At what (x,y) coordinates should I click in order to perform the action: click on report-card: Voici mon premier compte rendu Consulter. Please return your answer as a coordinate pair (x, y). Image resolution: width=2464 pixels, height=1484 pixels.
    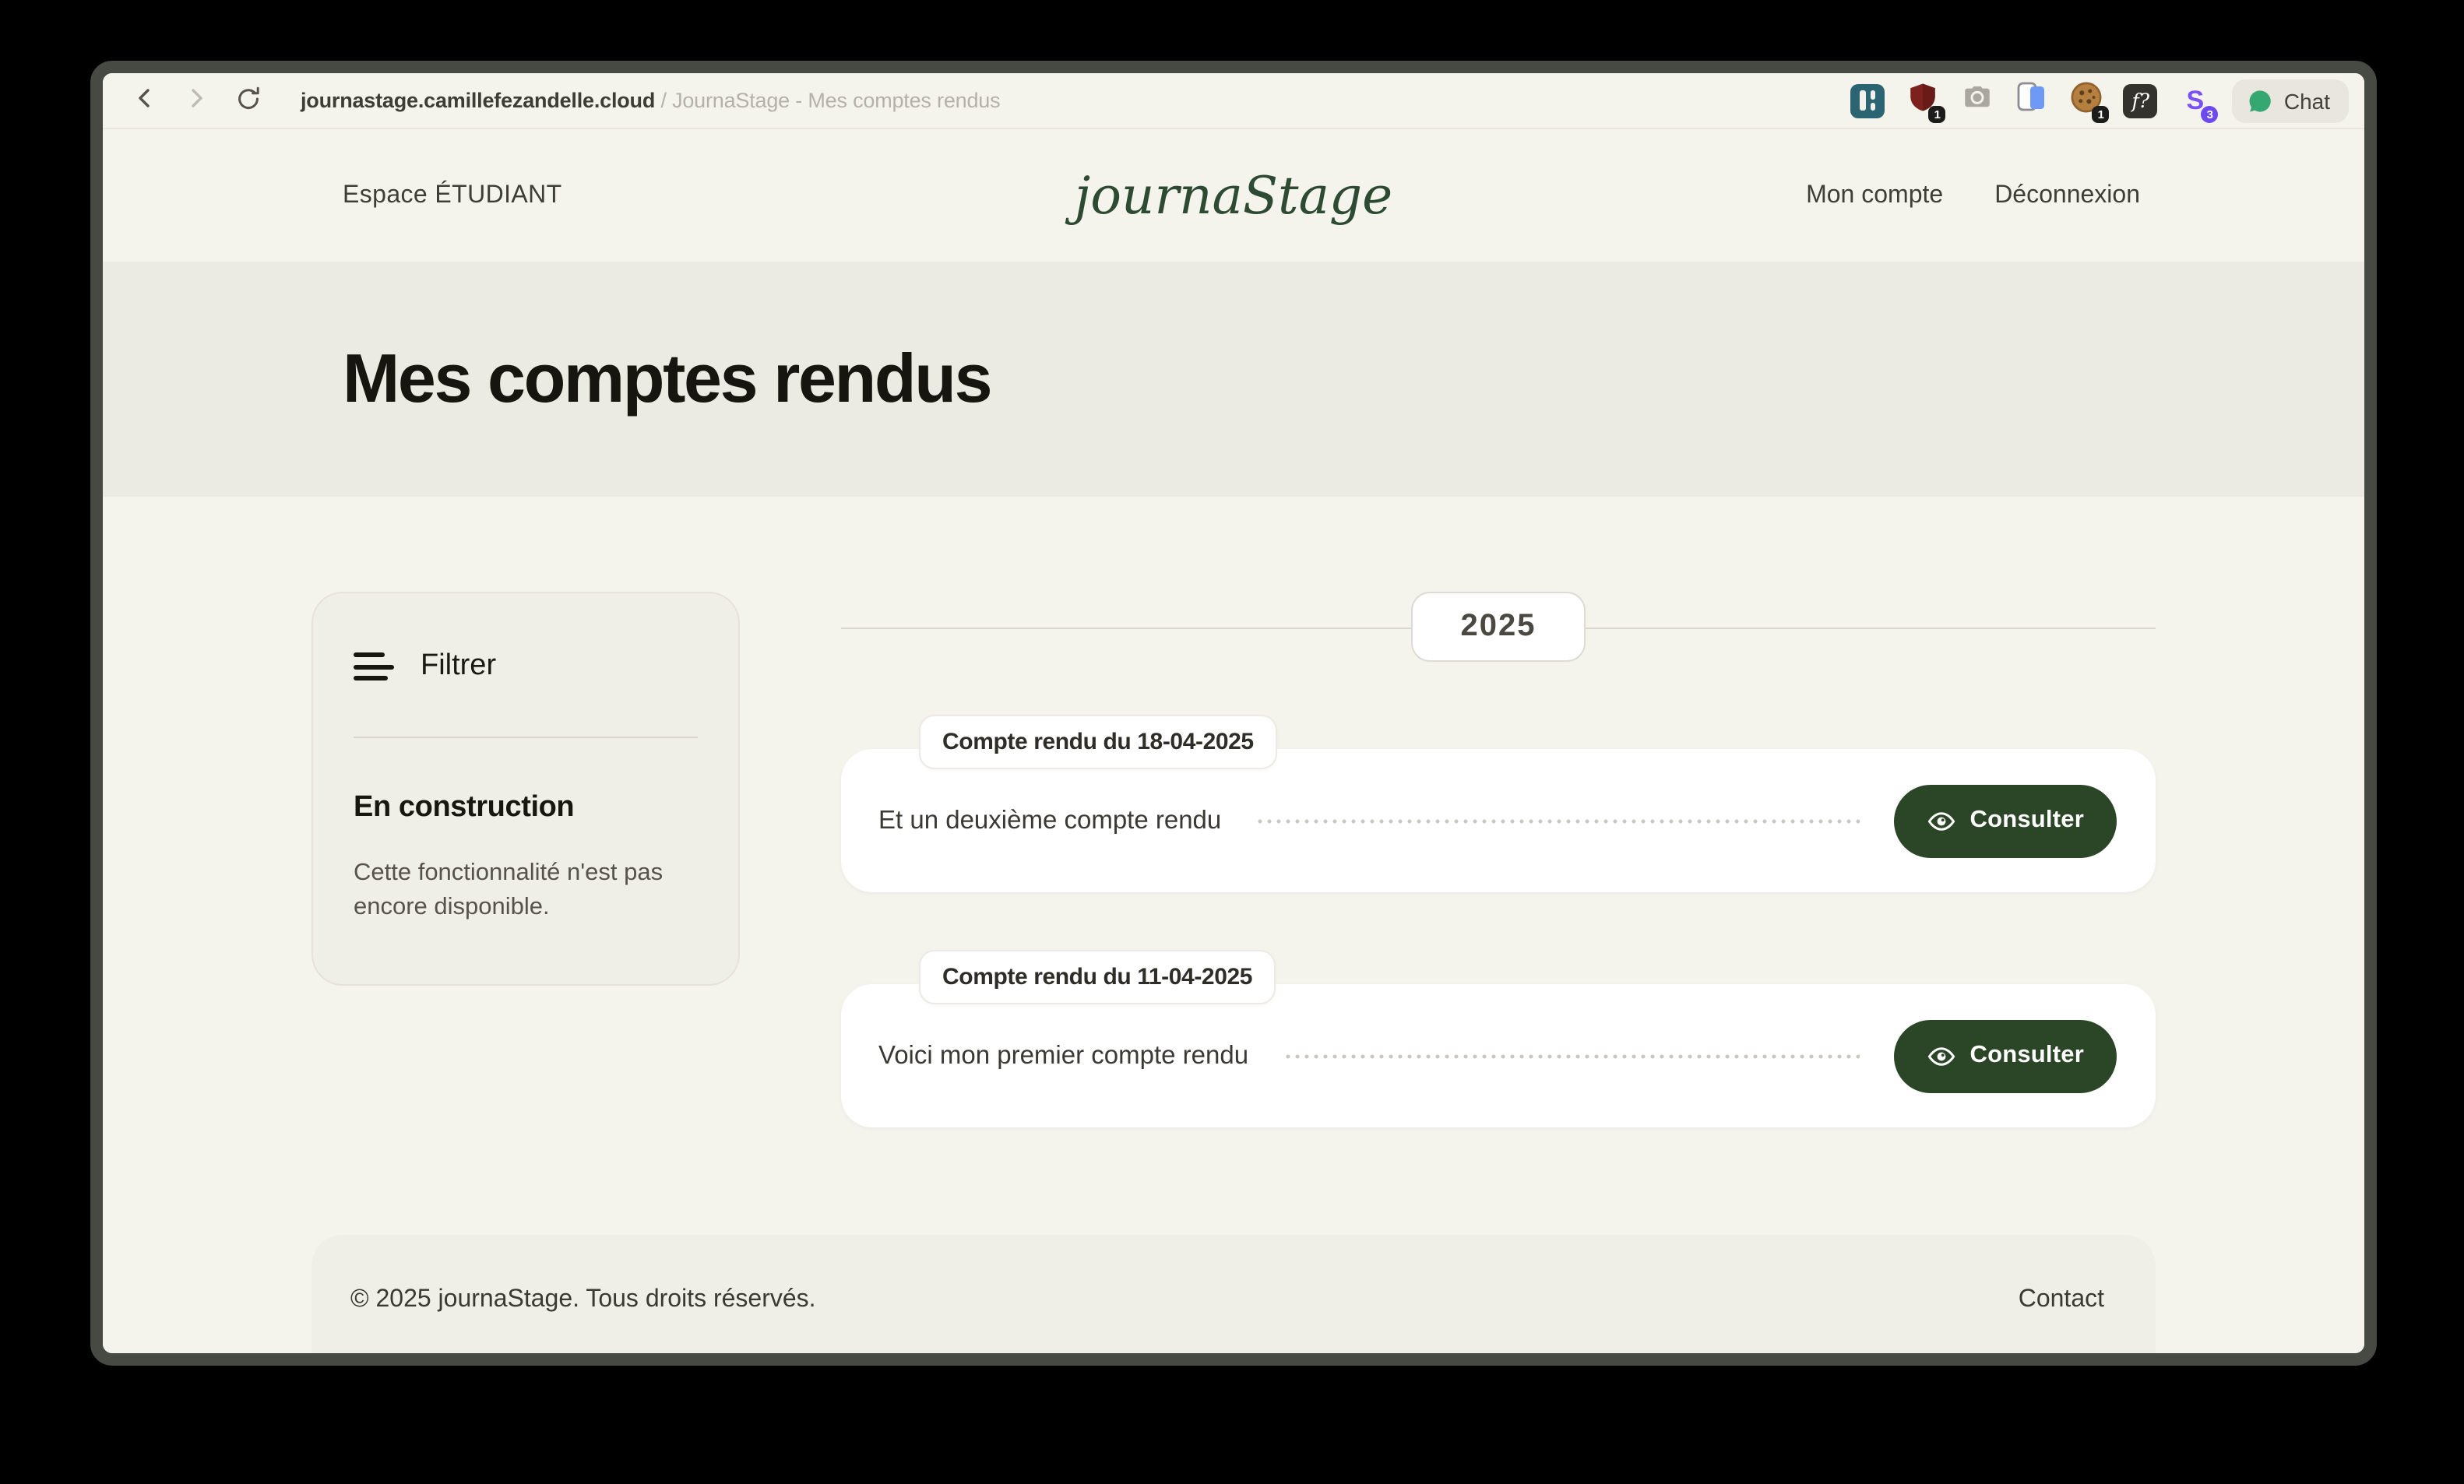
    Looking at the image, I should click on (1499, 1055).